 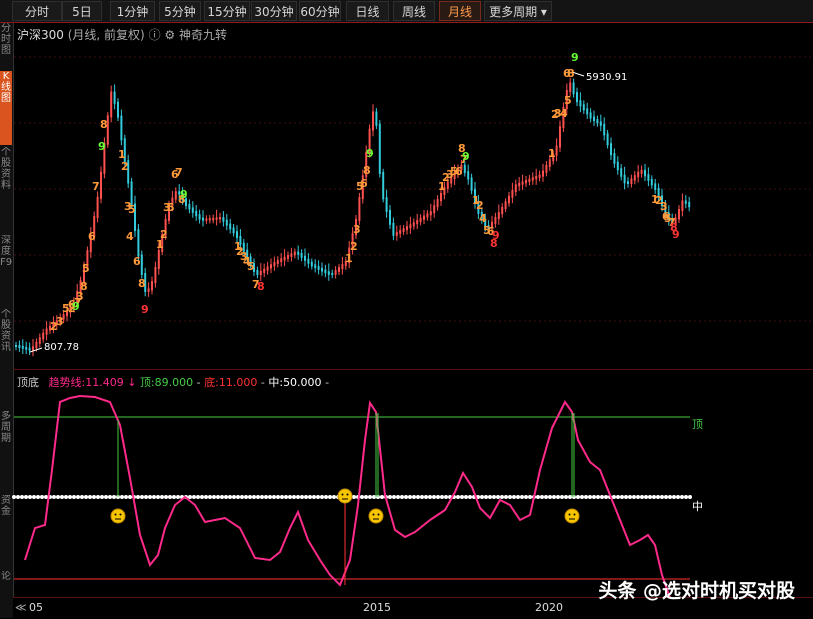 I want to click on panel-divider, so click(x=413, y=369).